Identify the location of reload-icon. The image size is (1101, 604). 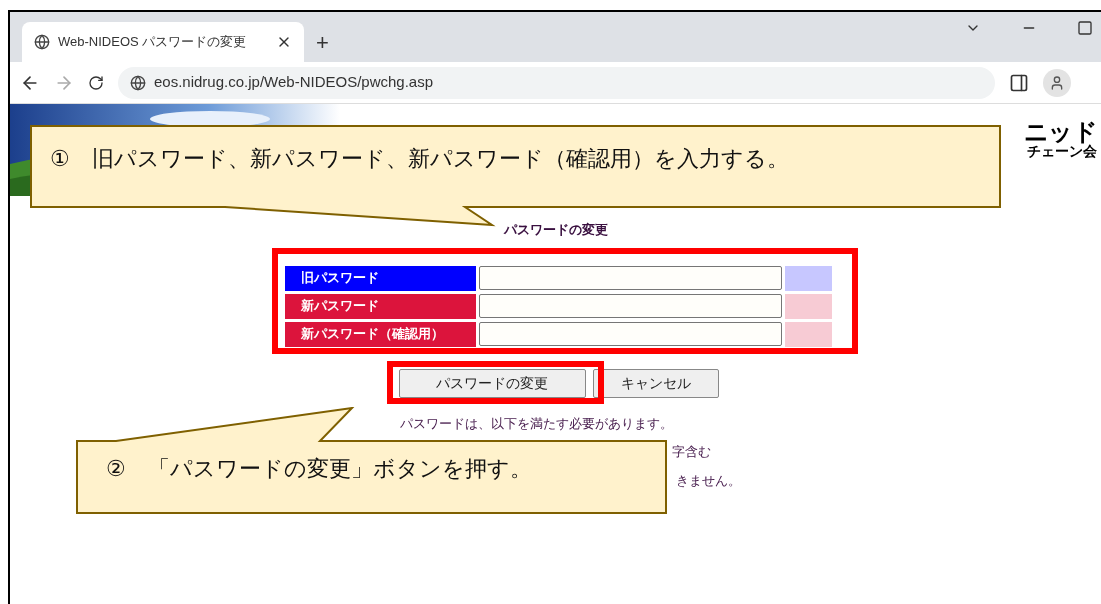
(96, 82).